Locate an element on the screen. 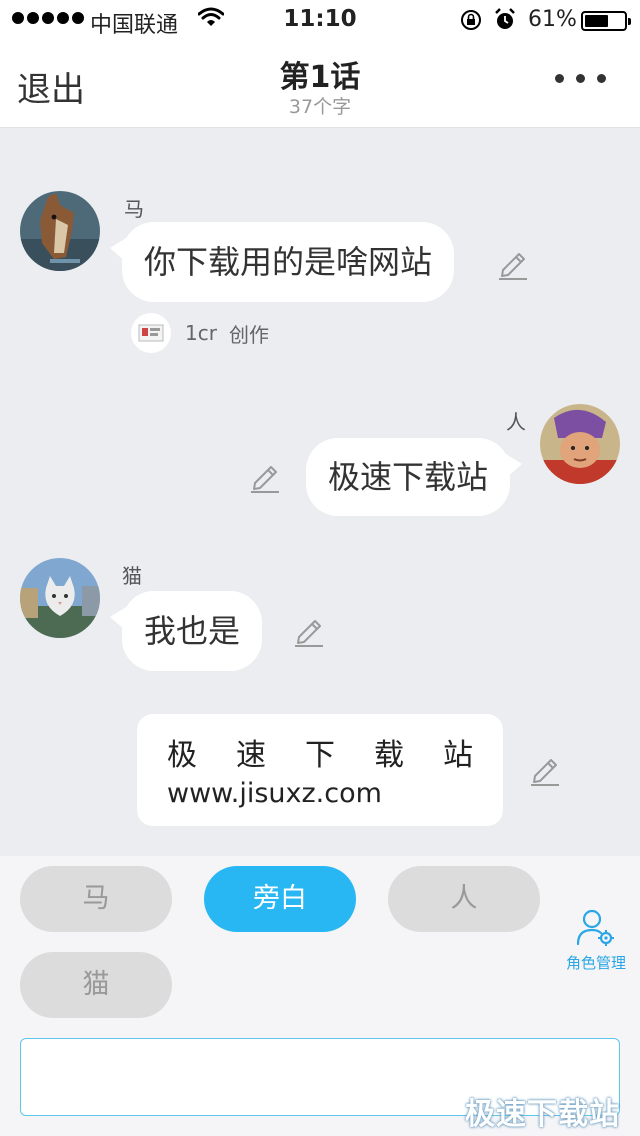 This screenshot has height=1136, width=640. author-line: 1cr 创作 is located at coordinates (200, 333).